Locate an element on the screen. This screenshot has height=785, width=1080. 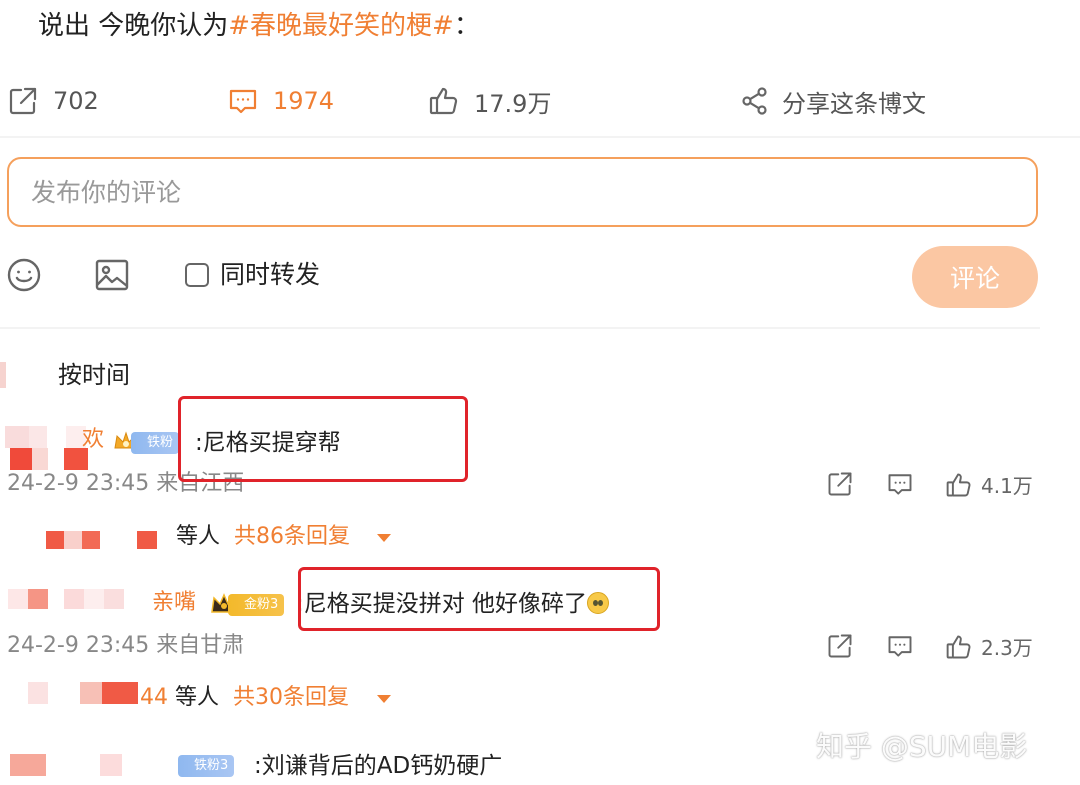
repost-count: 702 is located at coordinates (76, 101).